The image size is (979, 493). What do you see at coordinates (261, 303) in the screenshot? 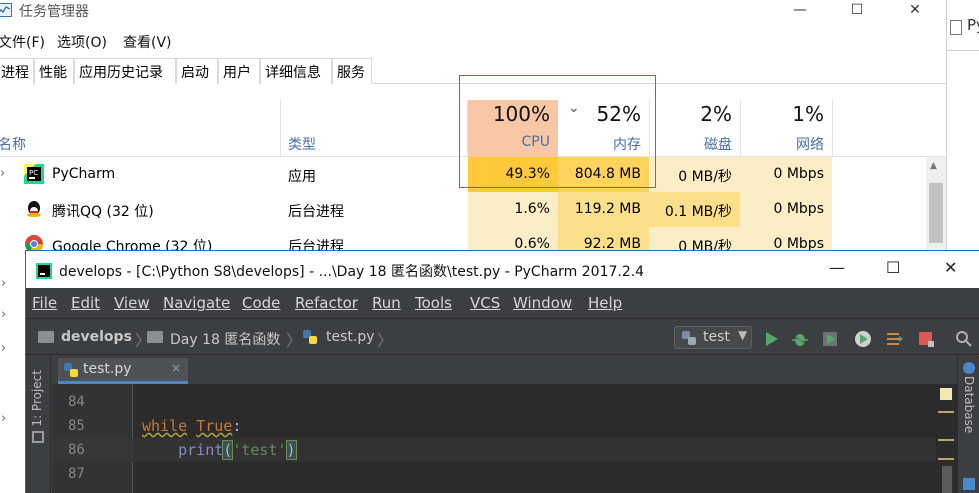
I see `menu-code: Code` at bounding box center [261, 303].